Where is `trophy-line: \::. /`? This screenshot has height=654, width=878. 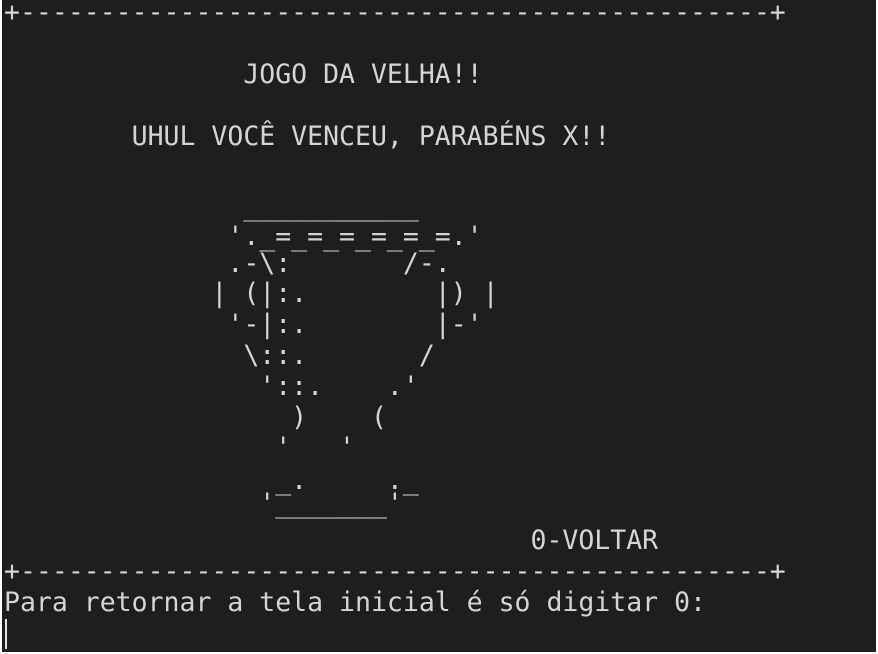
trophy-line: \::. / is located at coordinates (219, 355).